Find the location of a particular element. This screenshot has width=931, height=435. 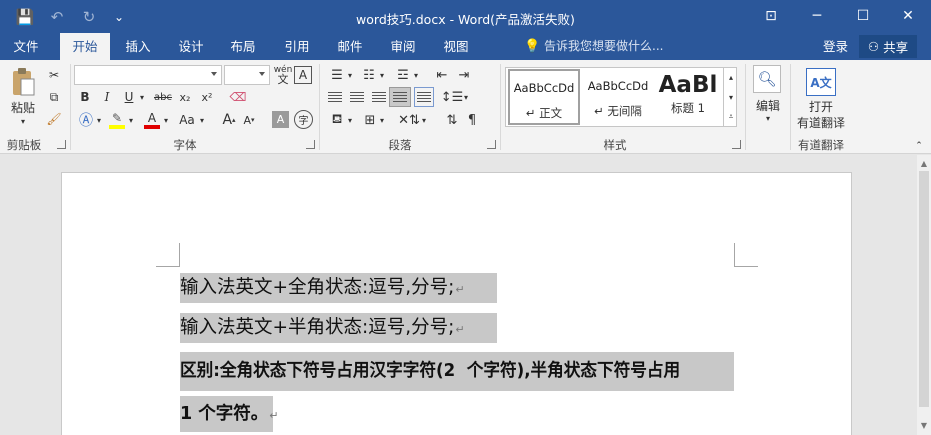

line-text: 输入法英文+半角状态:逗号,分号; is located at coordinates (317, 327).